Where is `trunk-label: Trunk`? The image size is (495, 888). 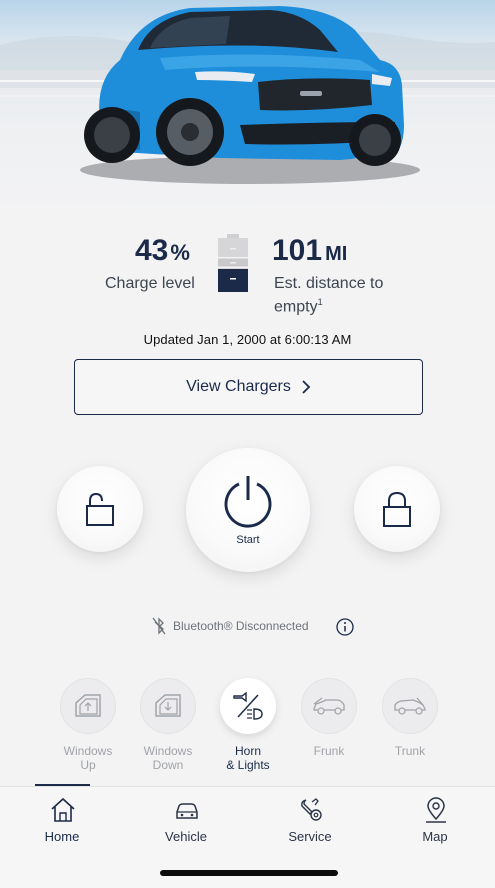 trunk-label: Trunk is located at coordinates (410, 751).